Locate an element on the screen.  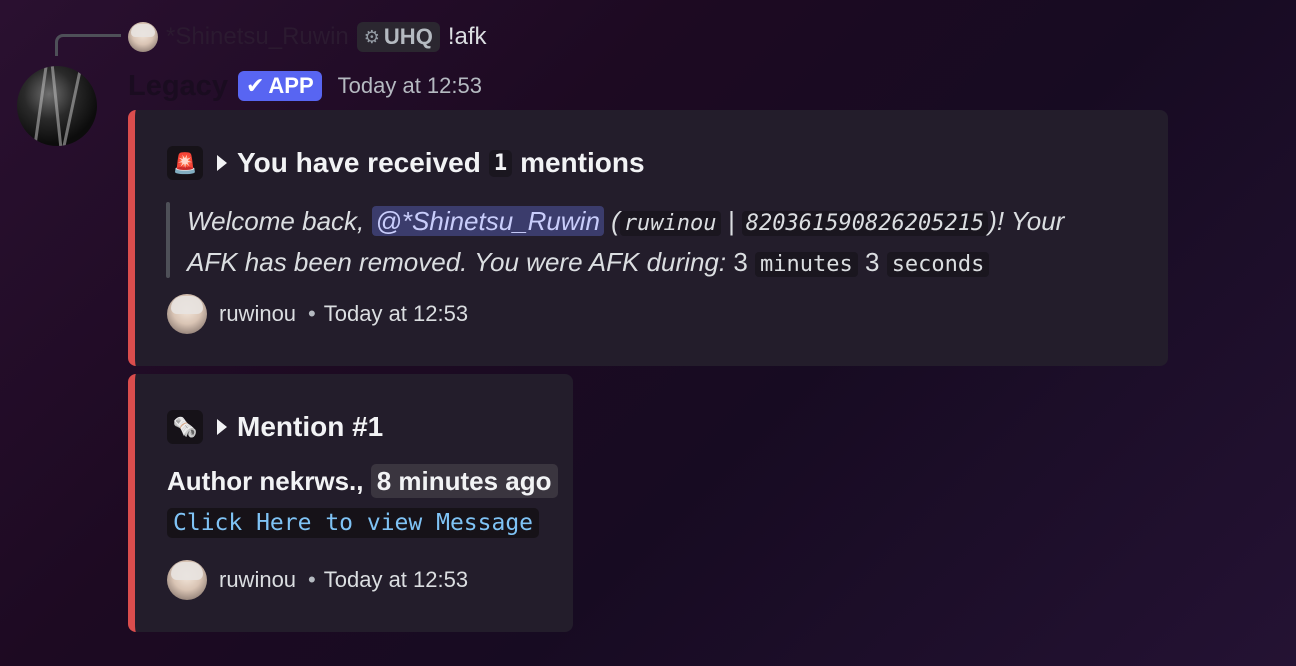
server-tag-label: UHQ is located at coordinates (408, 36).